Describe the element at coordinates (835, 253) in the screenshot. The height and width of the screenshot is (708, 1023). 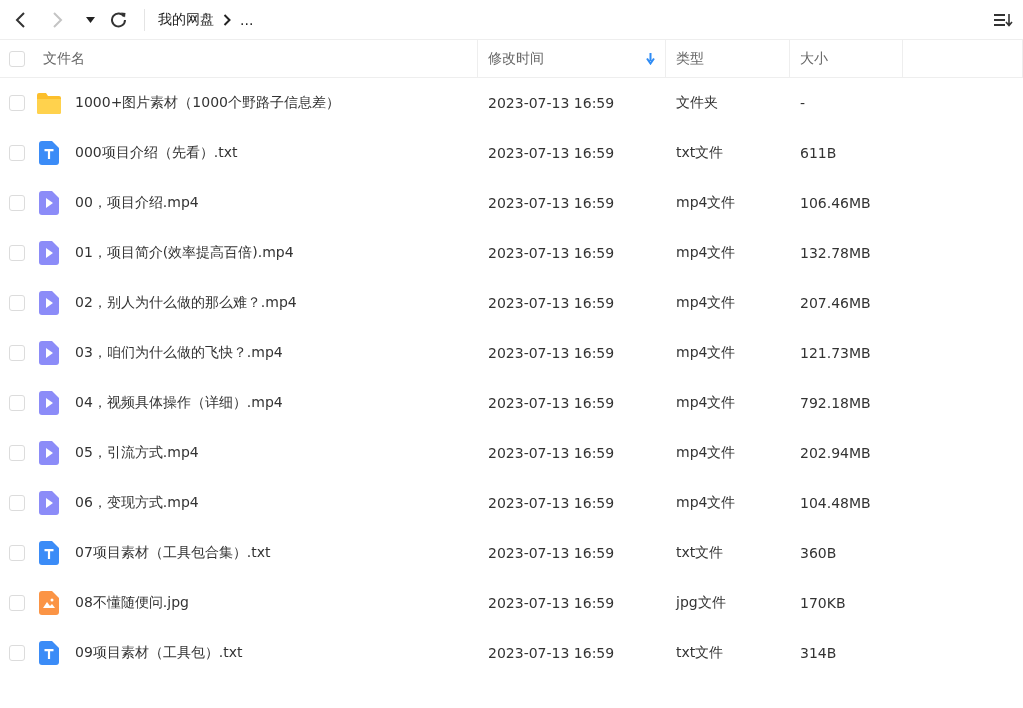
I see `file-size: 132.78MB` at that location.